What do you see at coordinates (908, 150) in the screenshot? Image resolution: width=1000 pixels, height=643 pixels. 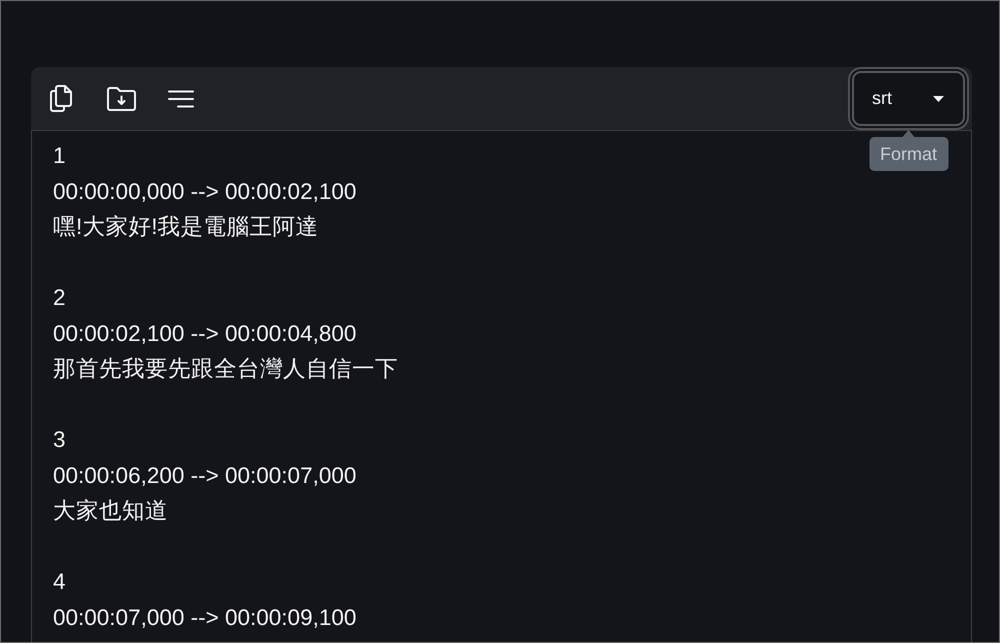 I see `tooltip: Format` at bounding box center [908, 150].